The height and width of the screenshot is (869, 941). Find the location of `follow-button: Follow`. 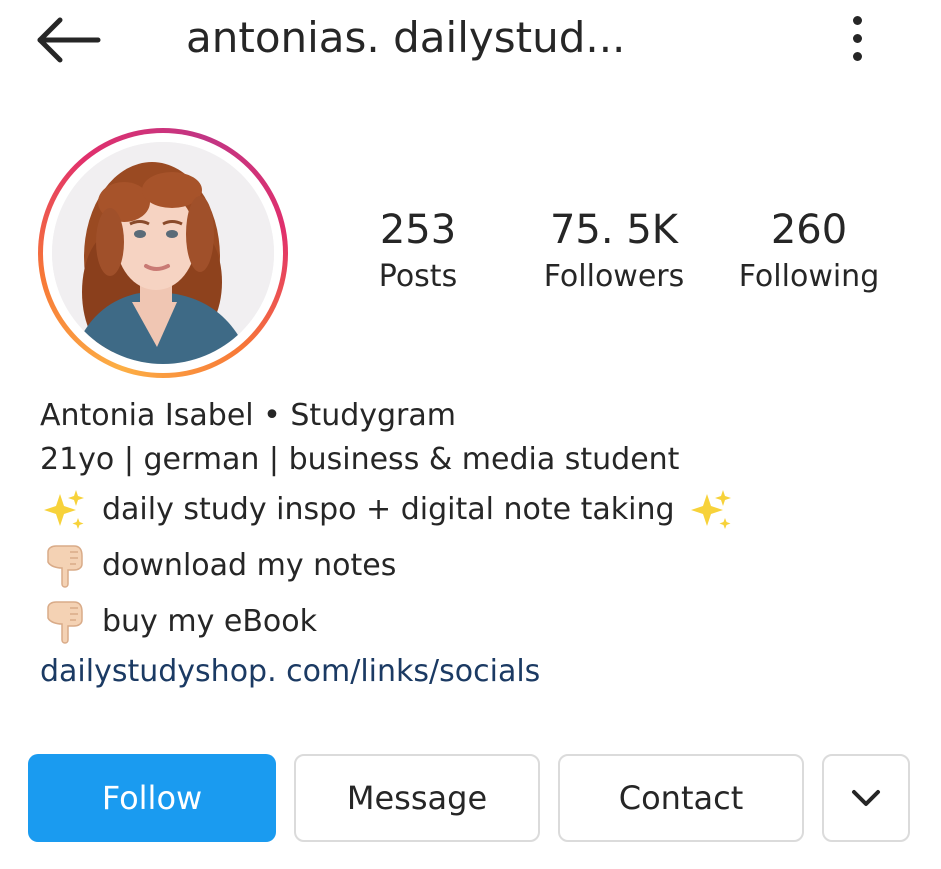

follow-button: Follow is located at coordinates (152, 798).